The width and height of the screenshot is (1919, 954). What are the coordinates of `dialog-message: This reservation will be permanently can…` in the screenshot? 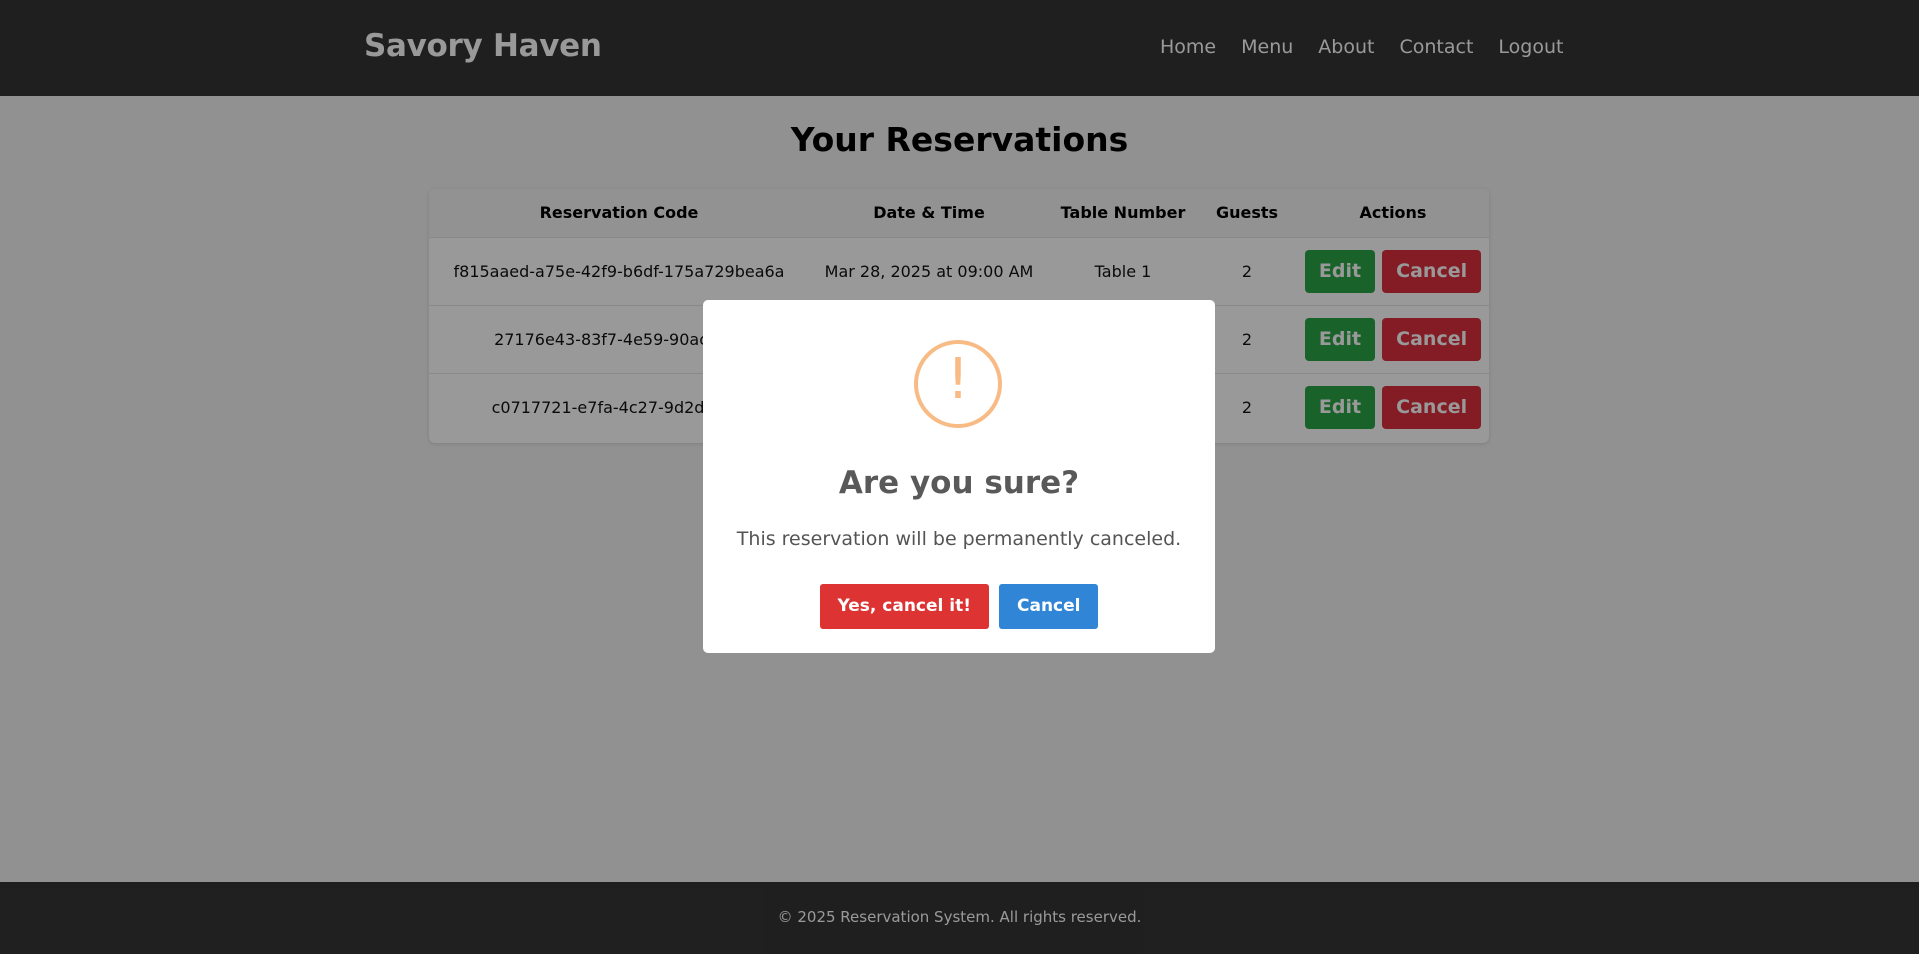 It's located at (959, 539).